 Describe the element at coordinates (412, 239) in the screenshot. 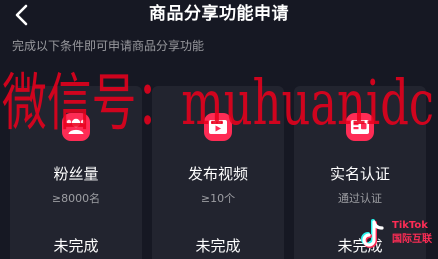

I see `tiktok-subtitle: 国际互联` at that location.